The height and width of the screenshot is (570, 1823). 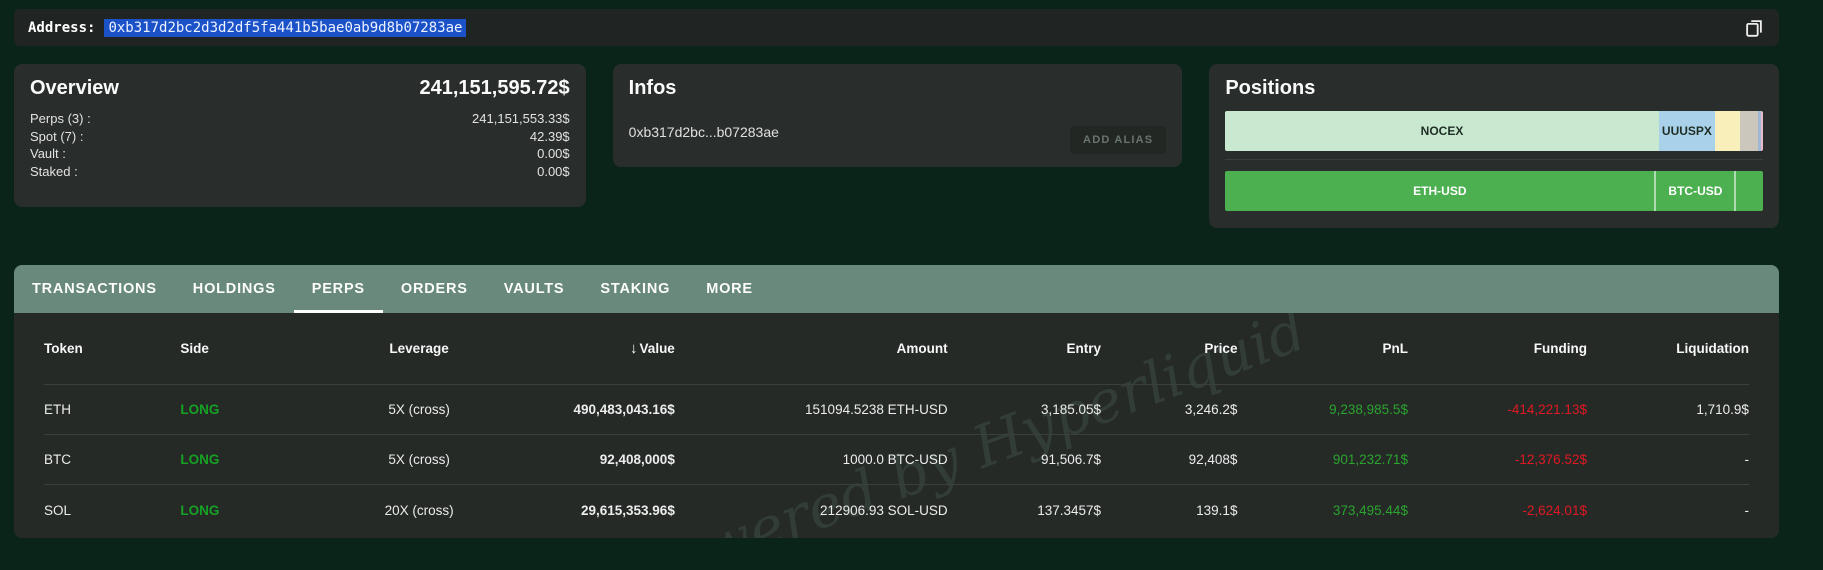 I want to click on amount-cell: 1000.0 BTC-USD, so click(x=895, y=459).